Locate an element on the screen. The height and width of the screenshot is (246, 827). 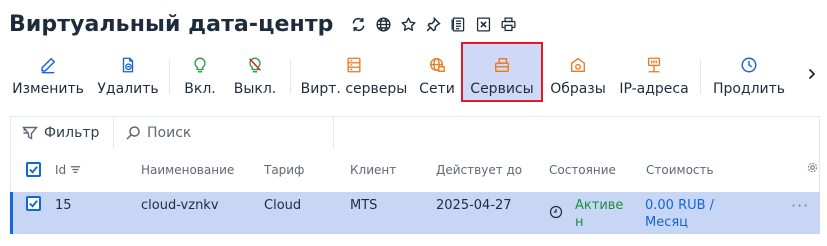
networks-button: Сети is located at coordinates (437, 77).